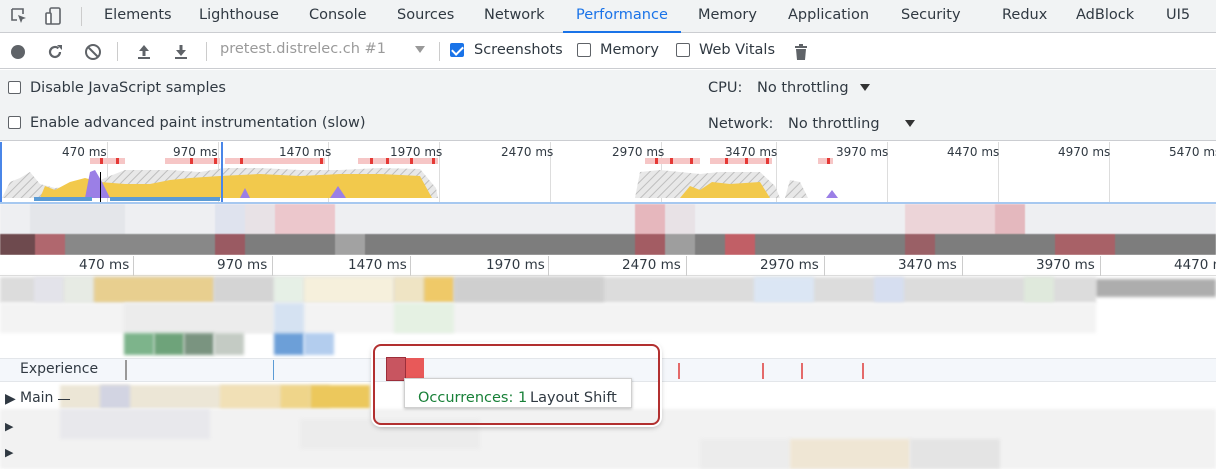 Image resolution: width=1216 pixels, height=469 pixels. What do you see at coordinates (608, 173) in the screenshot?
I see `cpu-activity-chart` at bounding box center [608, 173].